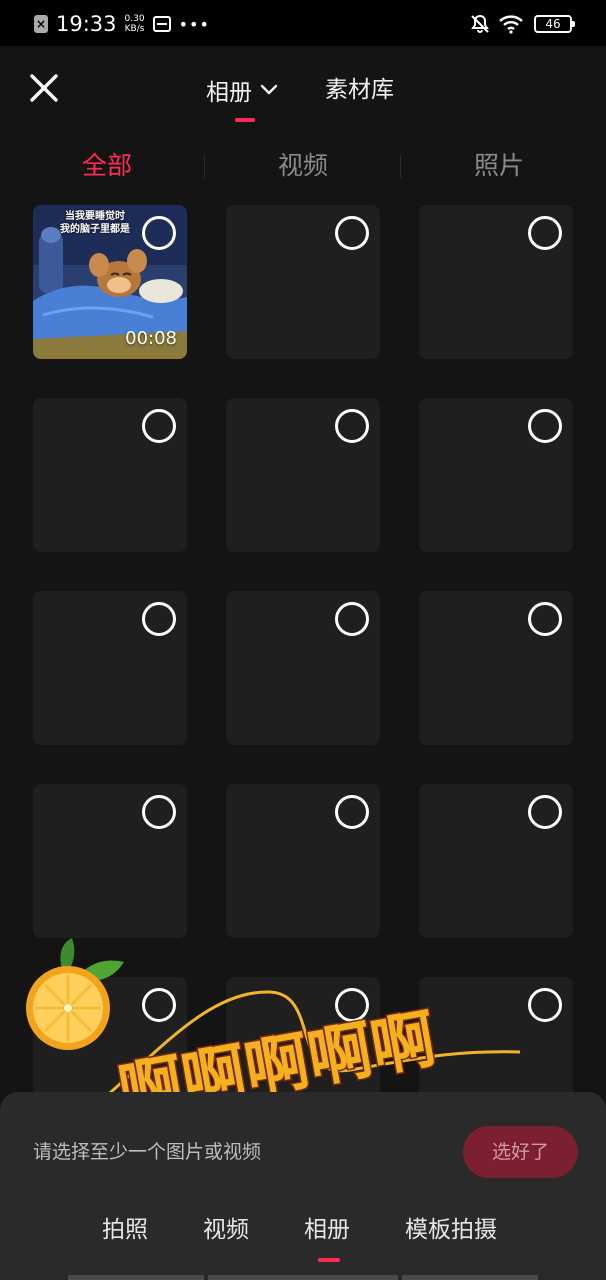  I want to click on status-bar: × 19:33 0.30 KB/s ••• 46, so click(303, 23).